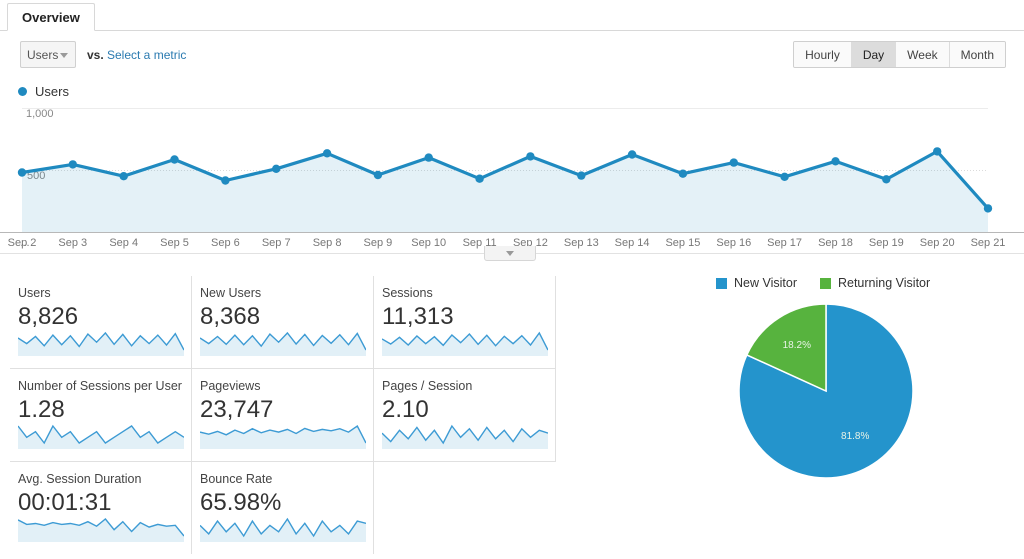 This screenshot has height=559, width=1024. I want to click on metric-card-label: Pageviews, so click(230, 386).